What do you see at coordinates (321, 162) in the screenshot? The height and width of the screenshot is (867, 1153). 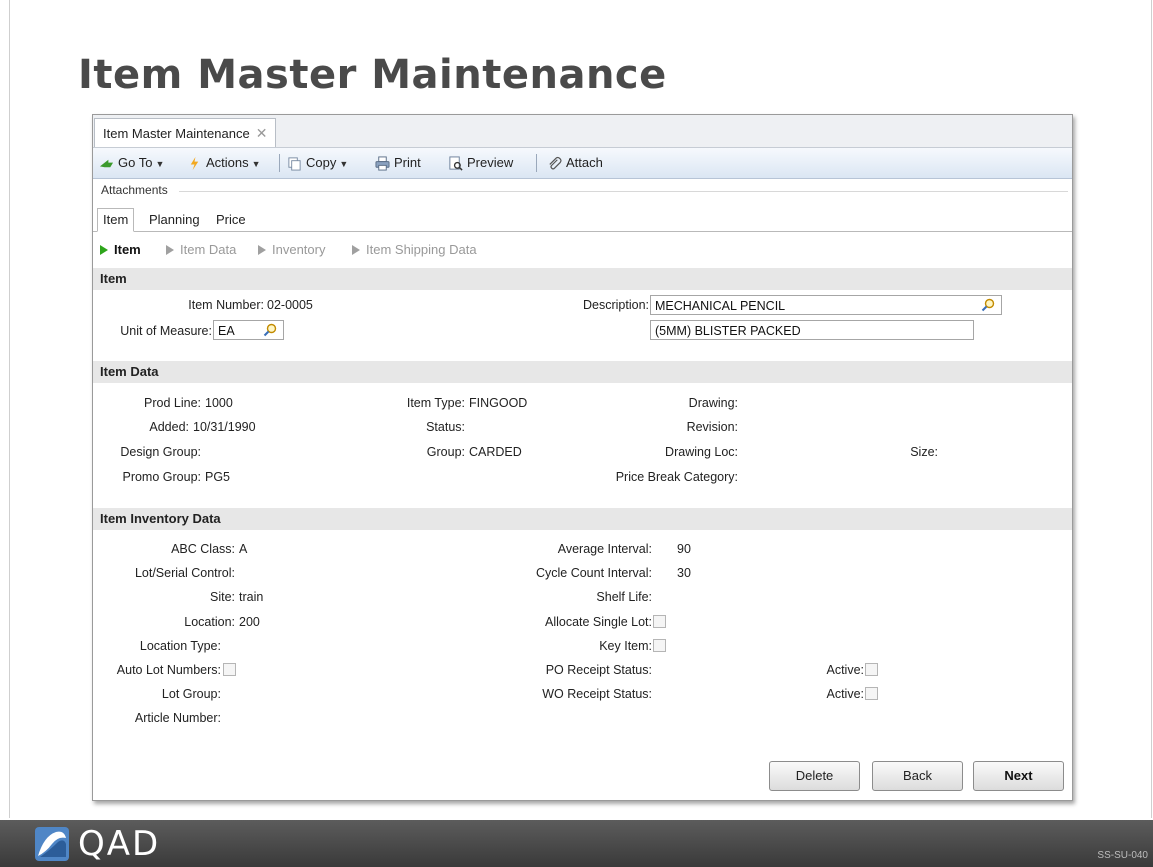 I see `copy-label: Copy` at bounding box center [321, 162].